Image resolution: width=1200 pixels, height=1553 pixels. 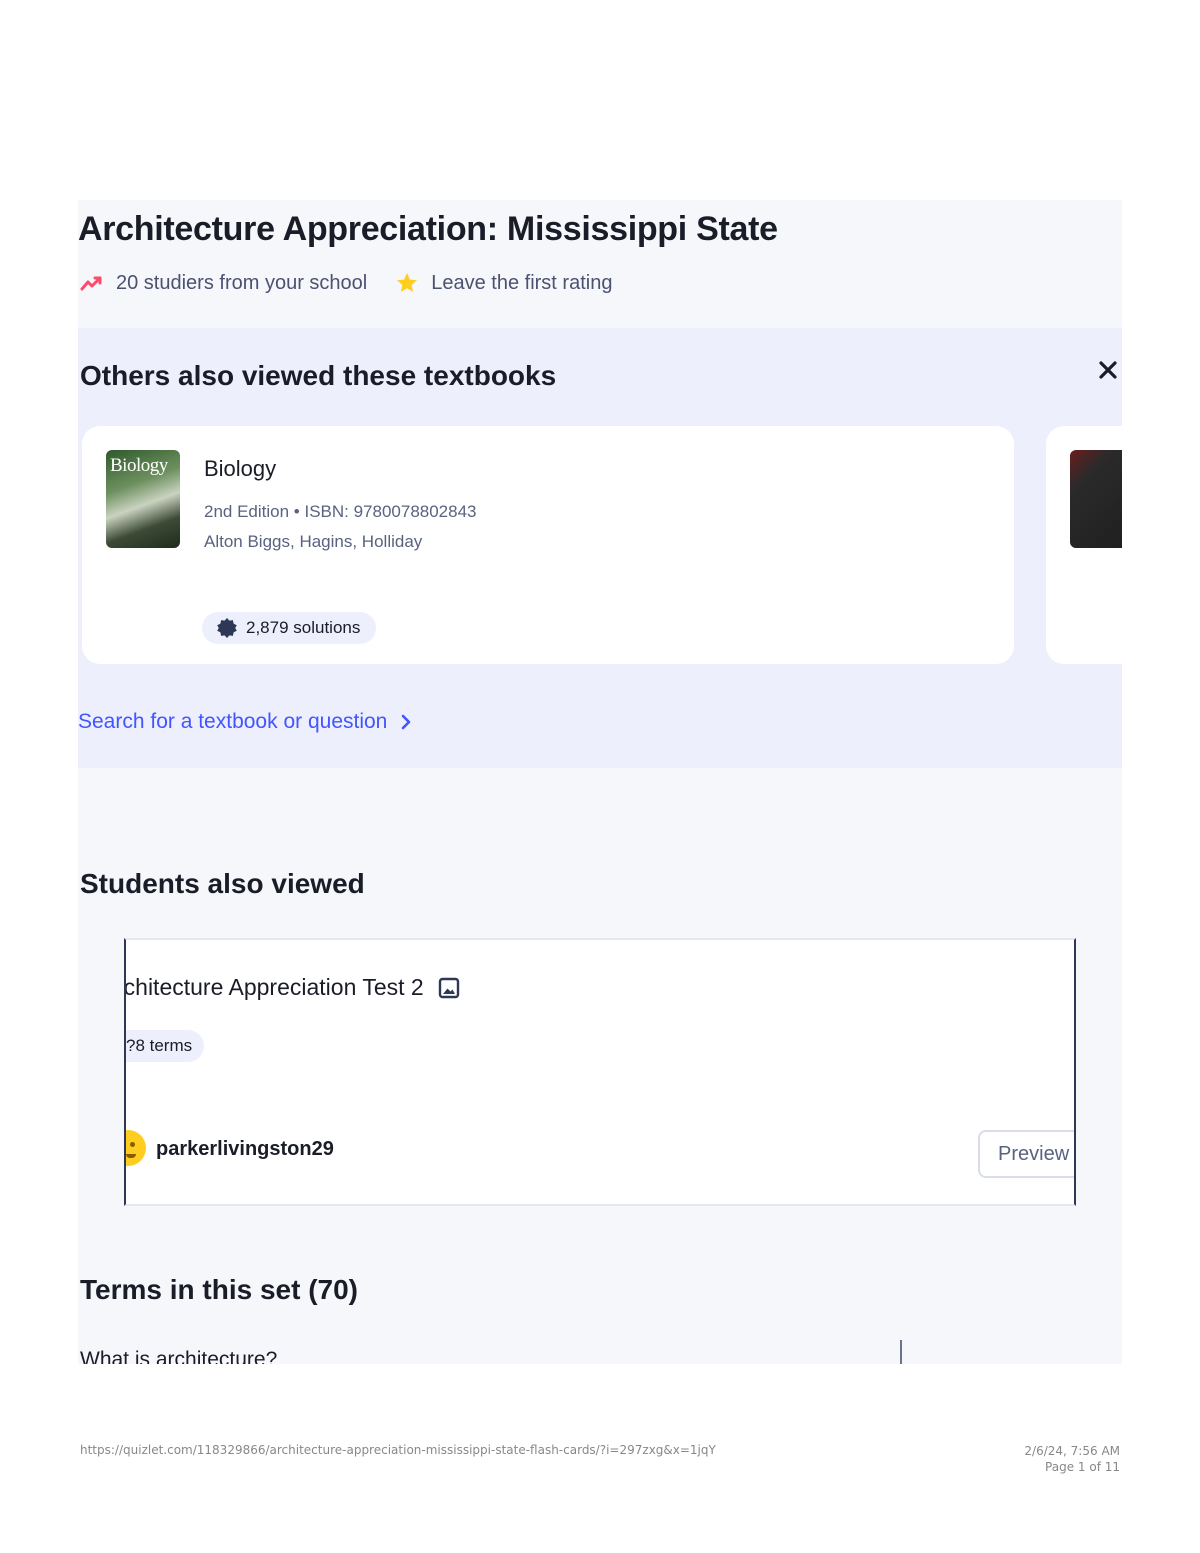 I want to click on rating-link: Leave the first rating, so click(x=503, y=283).